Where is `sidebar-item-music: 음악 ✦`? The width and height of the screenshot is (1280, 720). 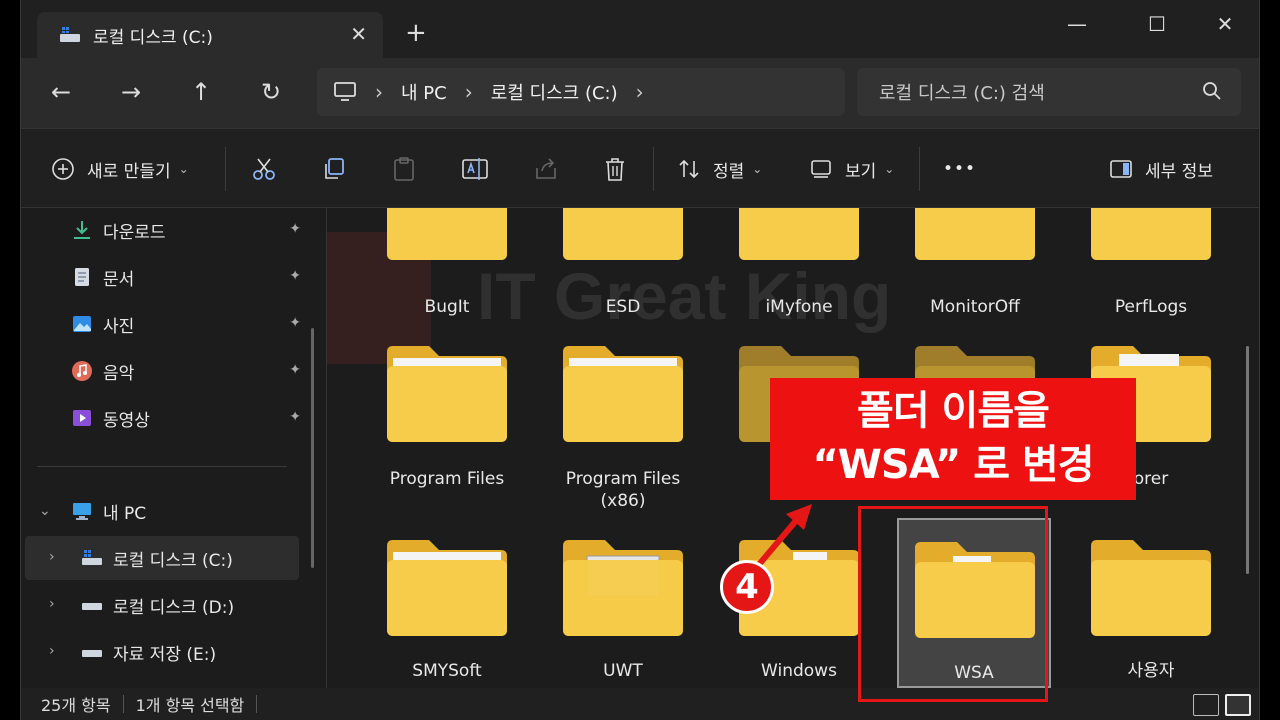 sidebar-item-music: 음악 ✦ is located at coordinates (166, 371).